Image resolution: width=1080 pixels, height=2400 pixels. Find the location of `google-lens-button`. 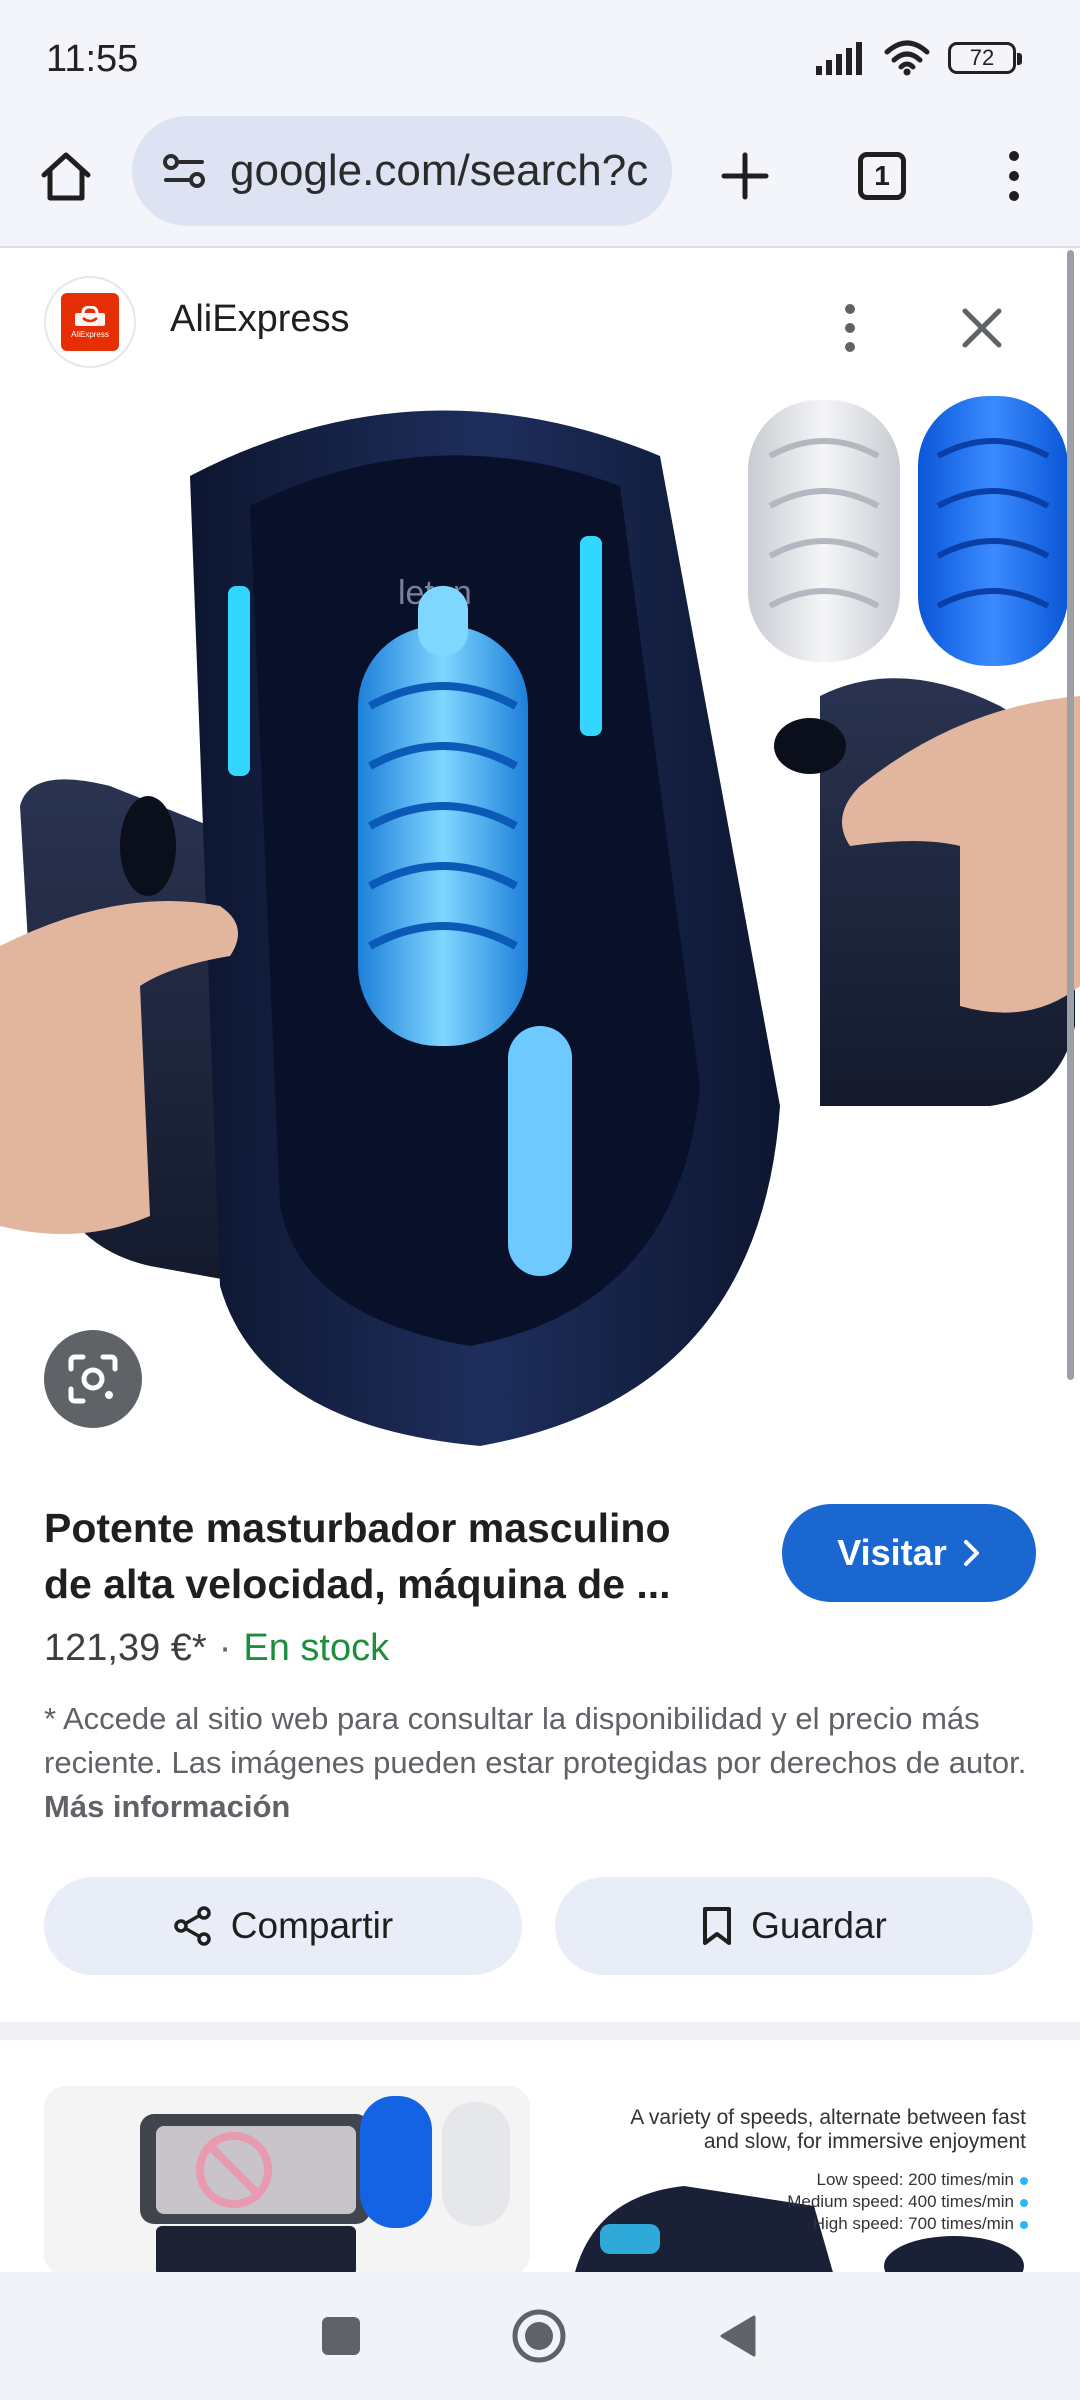

google-lens-button is located at coordinates (93, 1379).